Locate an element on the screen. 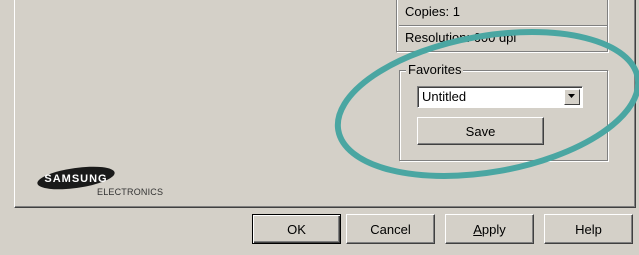 This screenshot has height=255, width=639. dropdown-arrow-button is located at coordinates (572, 97).